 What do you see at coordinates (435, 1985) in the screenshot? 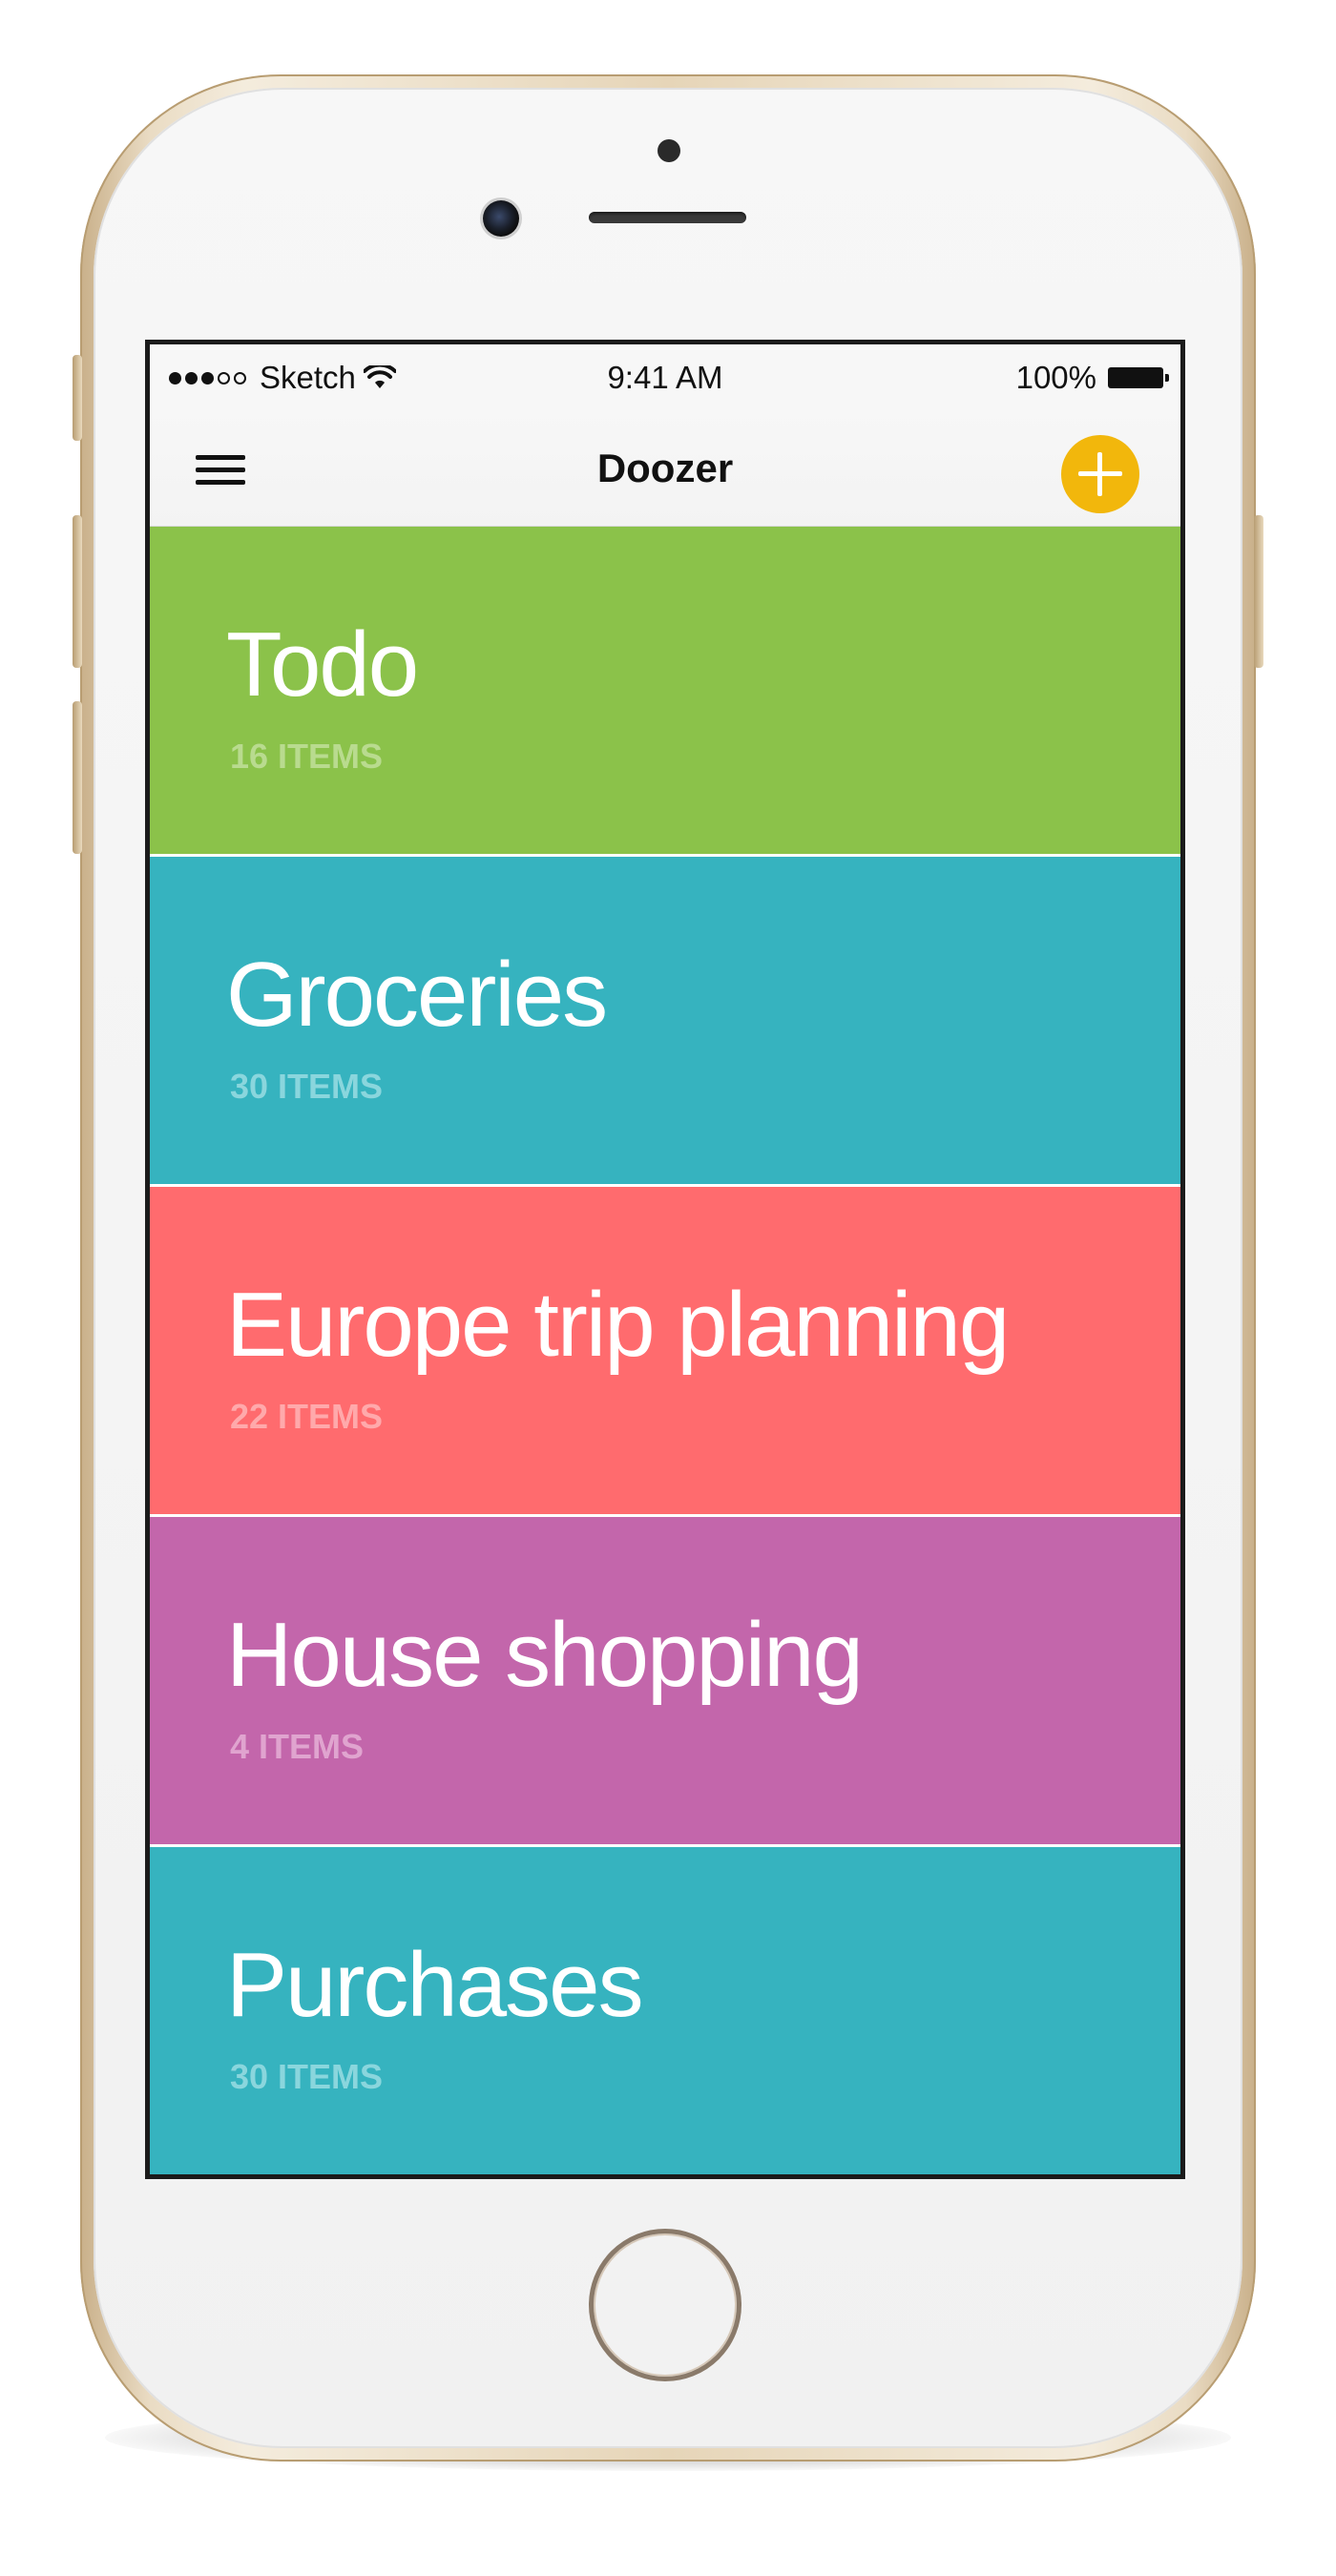
I see `list-title: Purchases` at bounding box center [435, 1985].